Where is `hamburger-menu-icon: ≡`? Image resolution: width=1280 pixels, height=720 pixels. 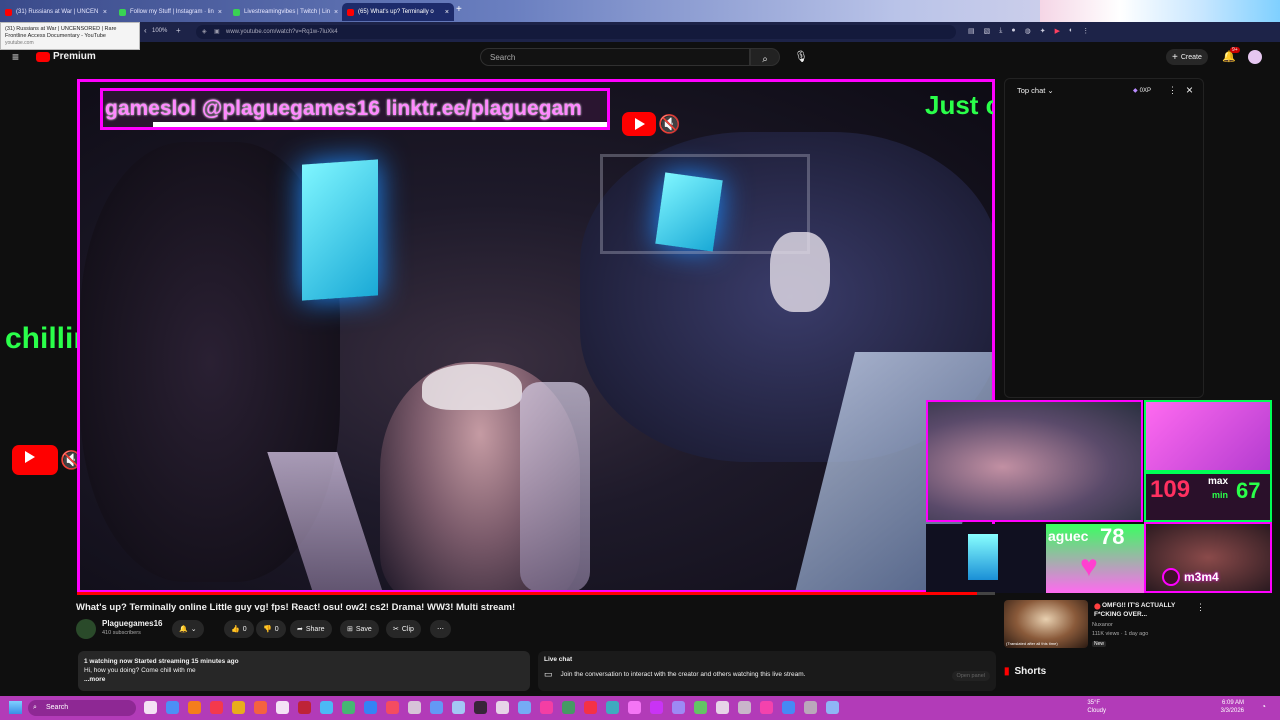 hamburger-menu-icon: ≡ is located at coordinates (15, 57).